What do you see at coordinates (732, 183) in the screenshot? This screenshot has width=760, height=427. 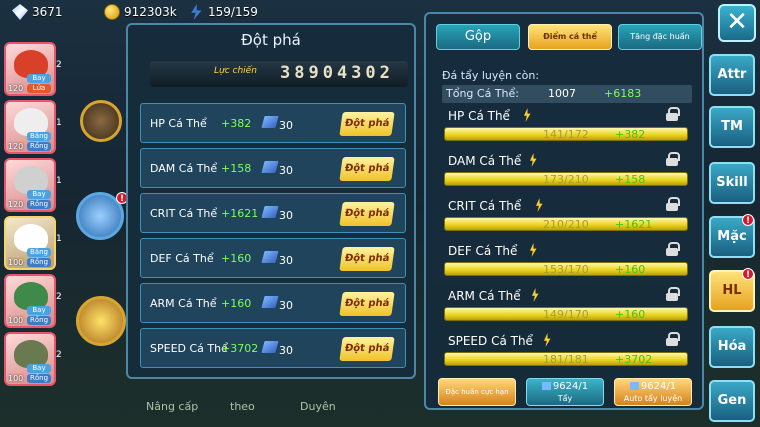 I see `tab-skill: Skill` at bounding box center [732, 183].